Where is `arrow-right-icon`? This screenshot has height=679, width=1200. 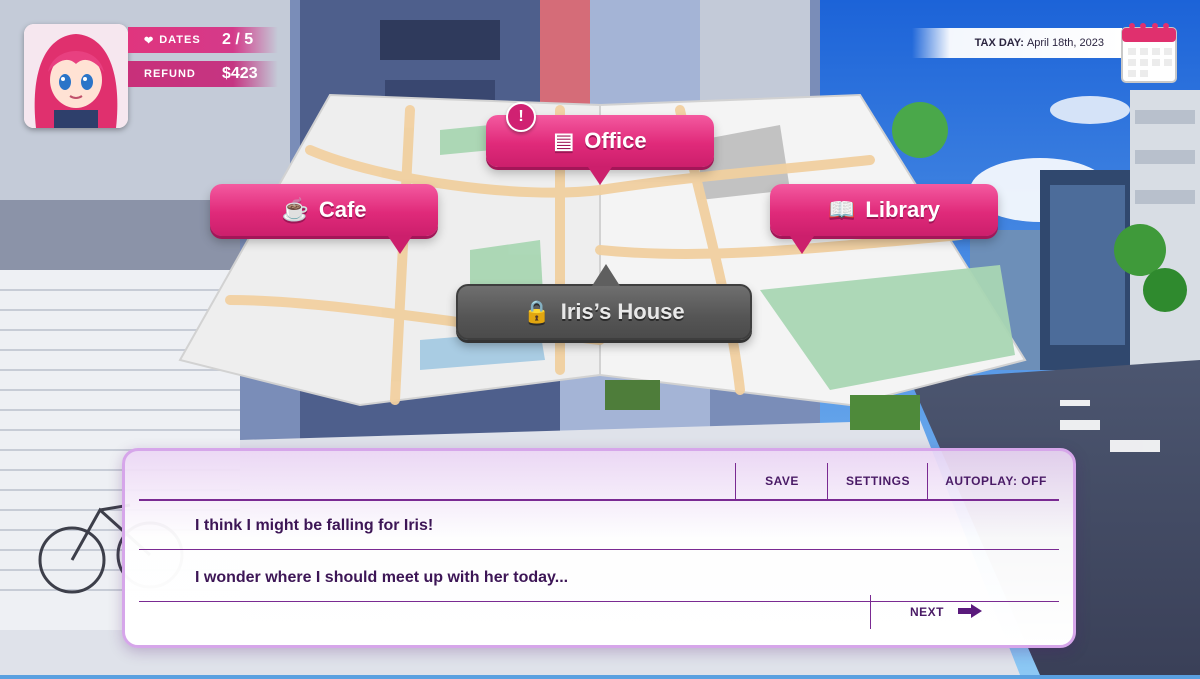
arrow-right-icon is located at coordinates (970, 612).